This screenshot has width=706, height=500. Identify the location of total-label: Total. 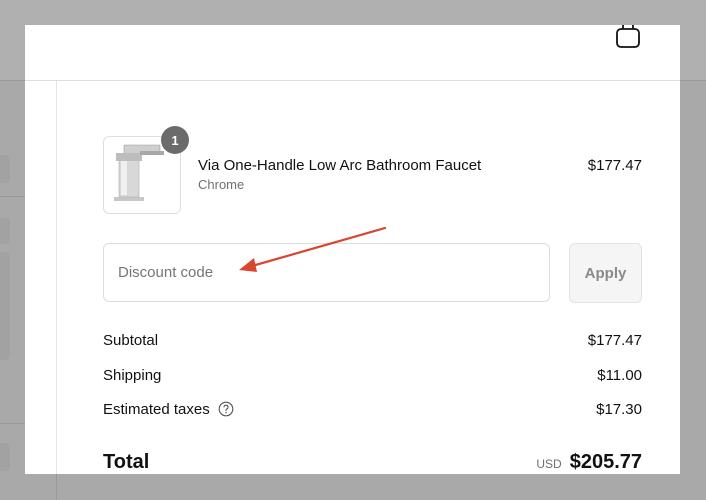
(126, 461).